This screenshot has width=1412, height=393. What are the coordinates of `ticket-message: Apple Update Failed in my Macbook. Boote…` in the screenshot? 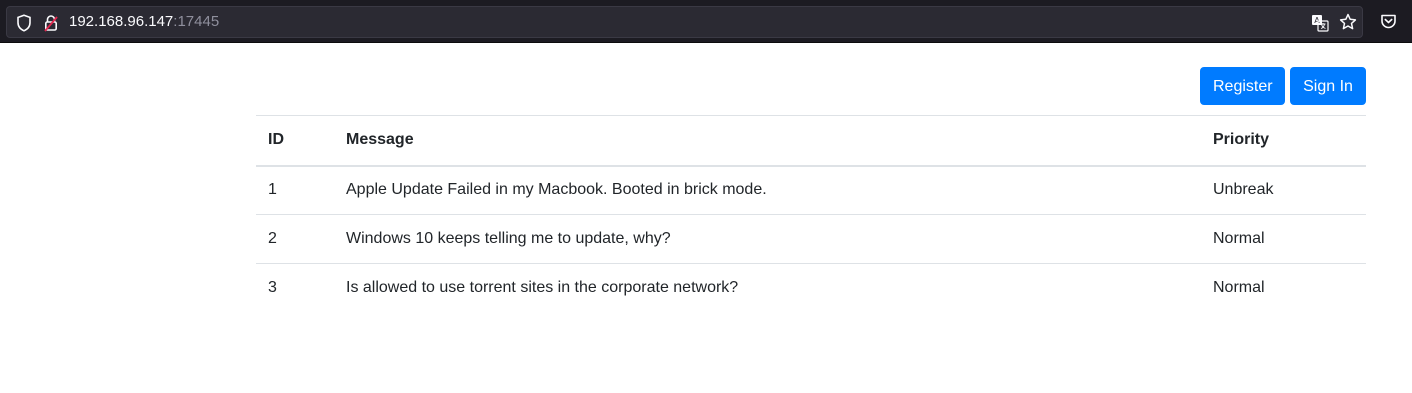 It's located at (556, 190).